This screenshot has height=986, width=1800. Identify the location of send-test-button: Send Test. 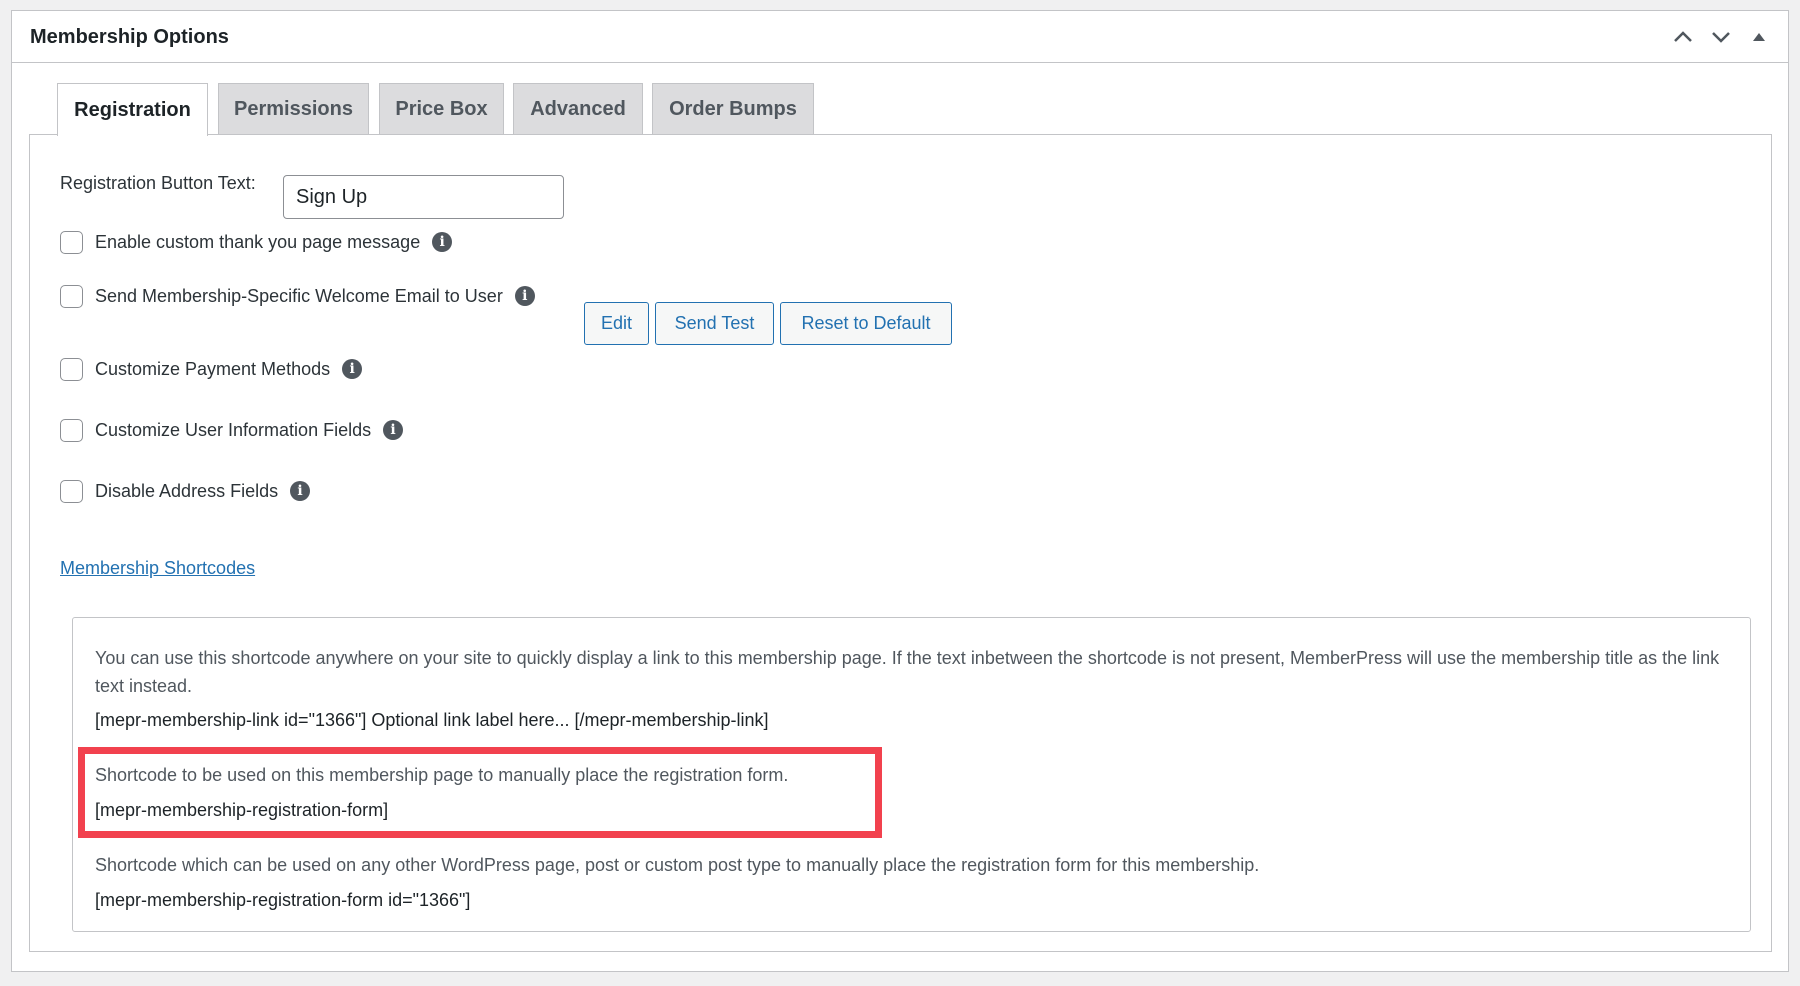
(714, 323).